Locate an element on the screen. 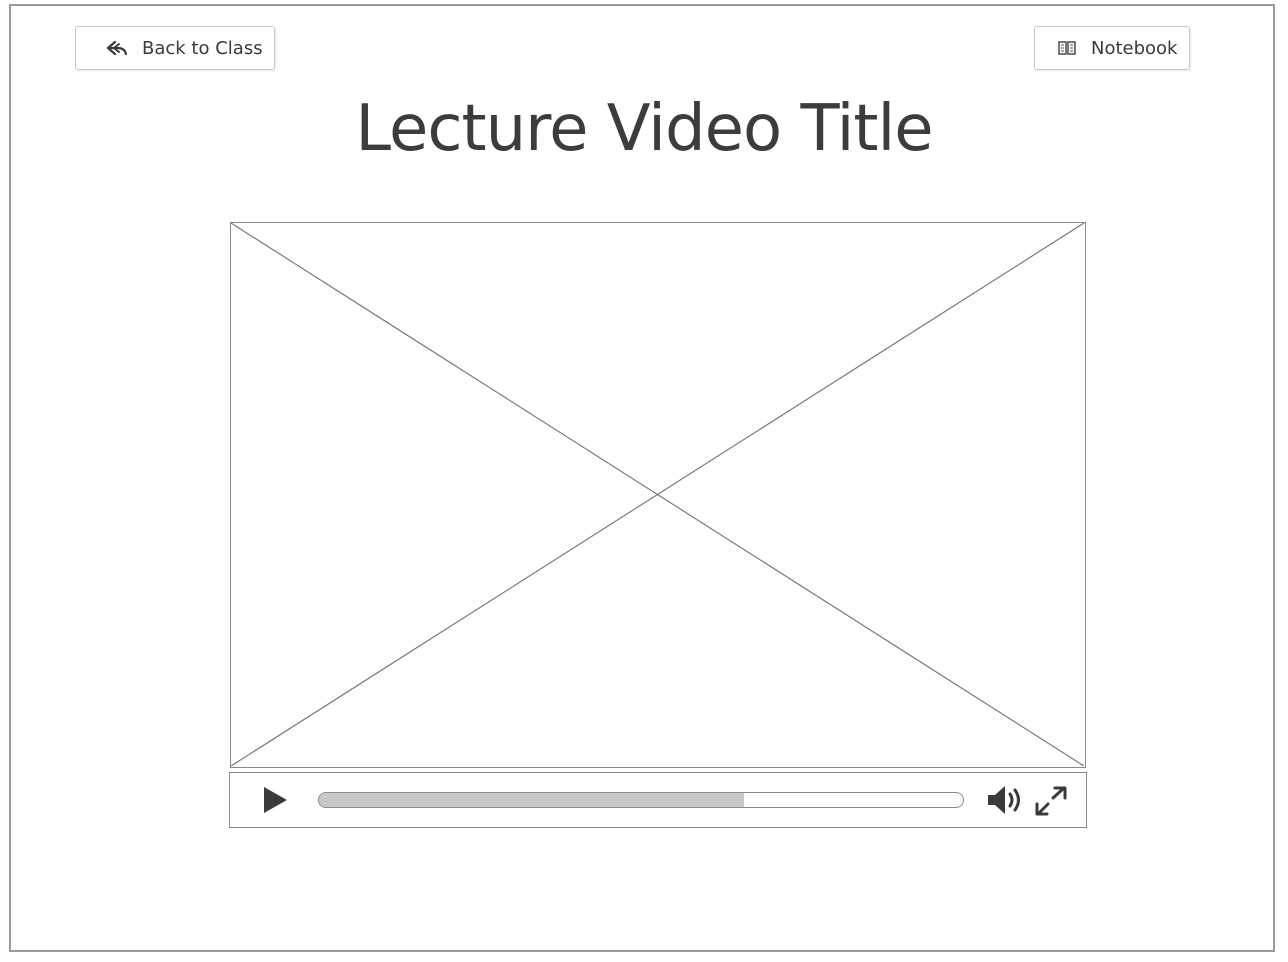 The image size is (1288, 962). page-title: Lecture Video Title is located at coordinates (644, 129).